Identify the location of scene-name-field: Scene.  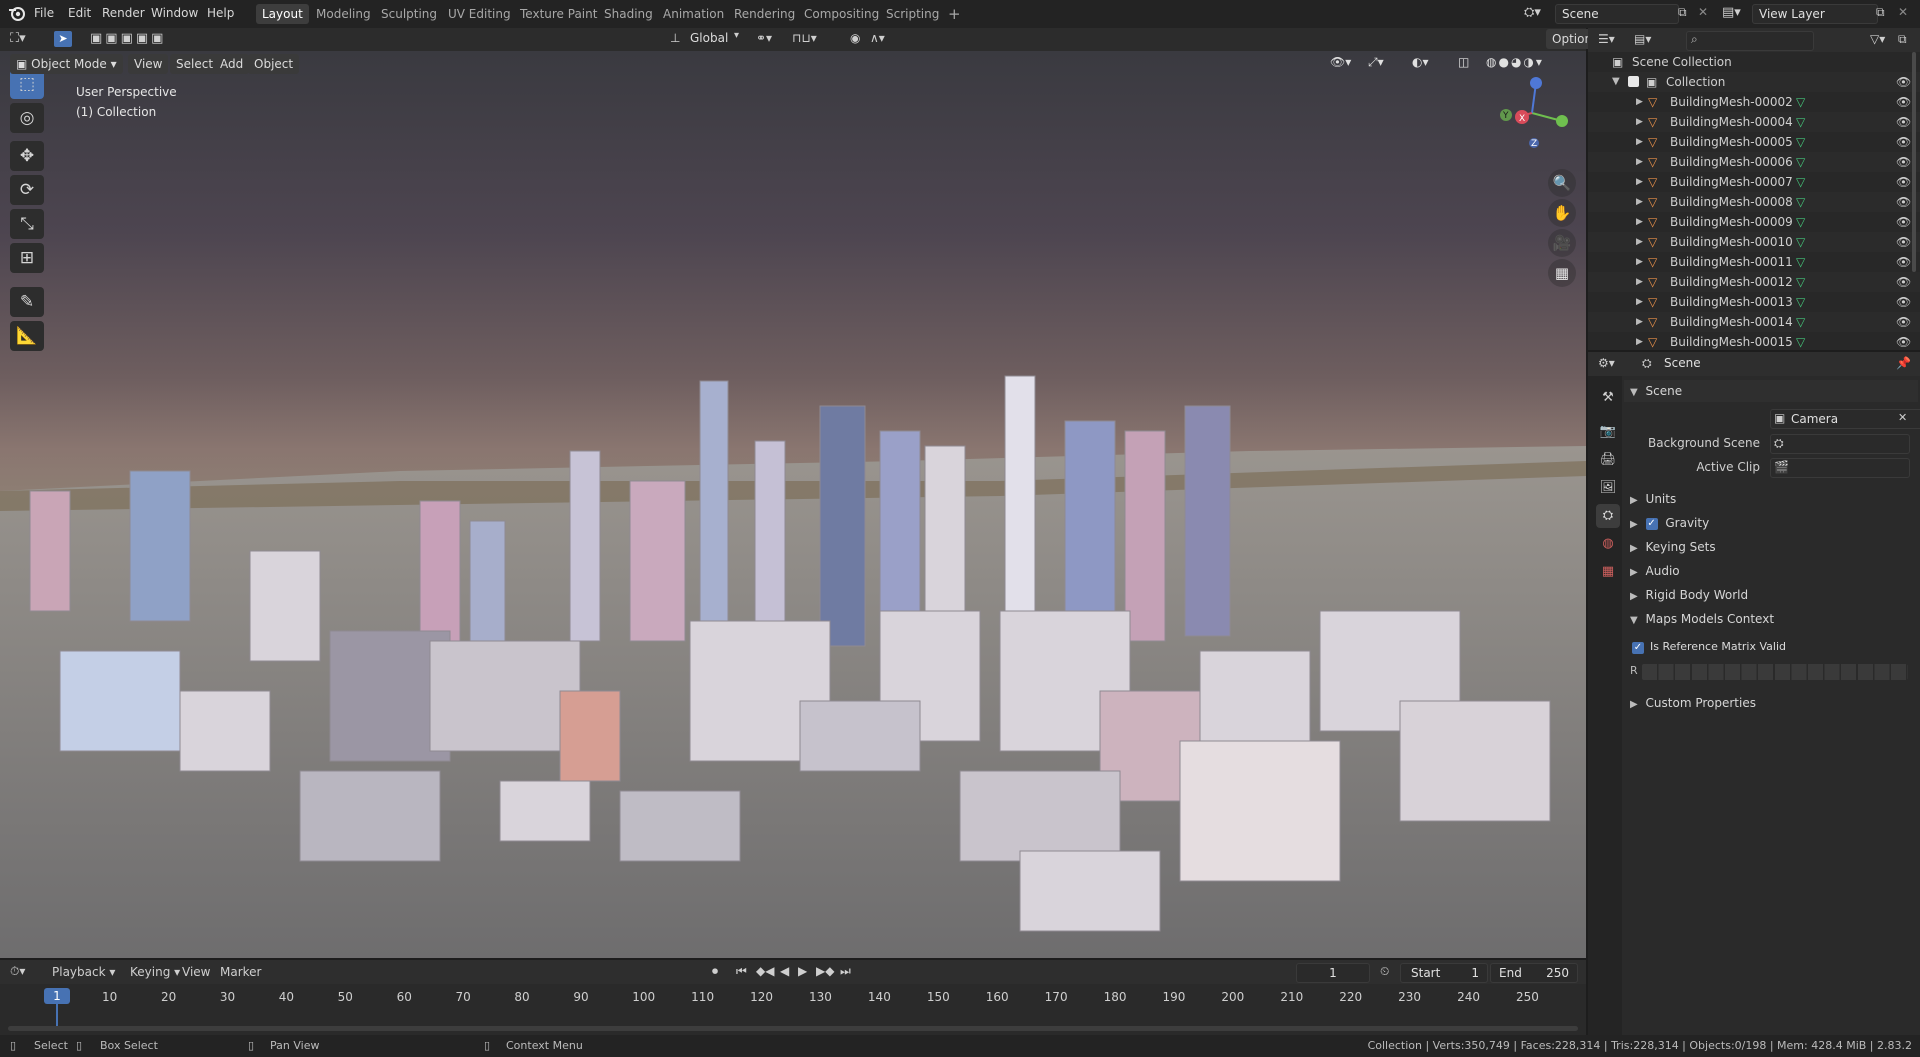
(1617, 14).